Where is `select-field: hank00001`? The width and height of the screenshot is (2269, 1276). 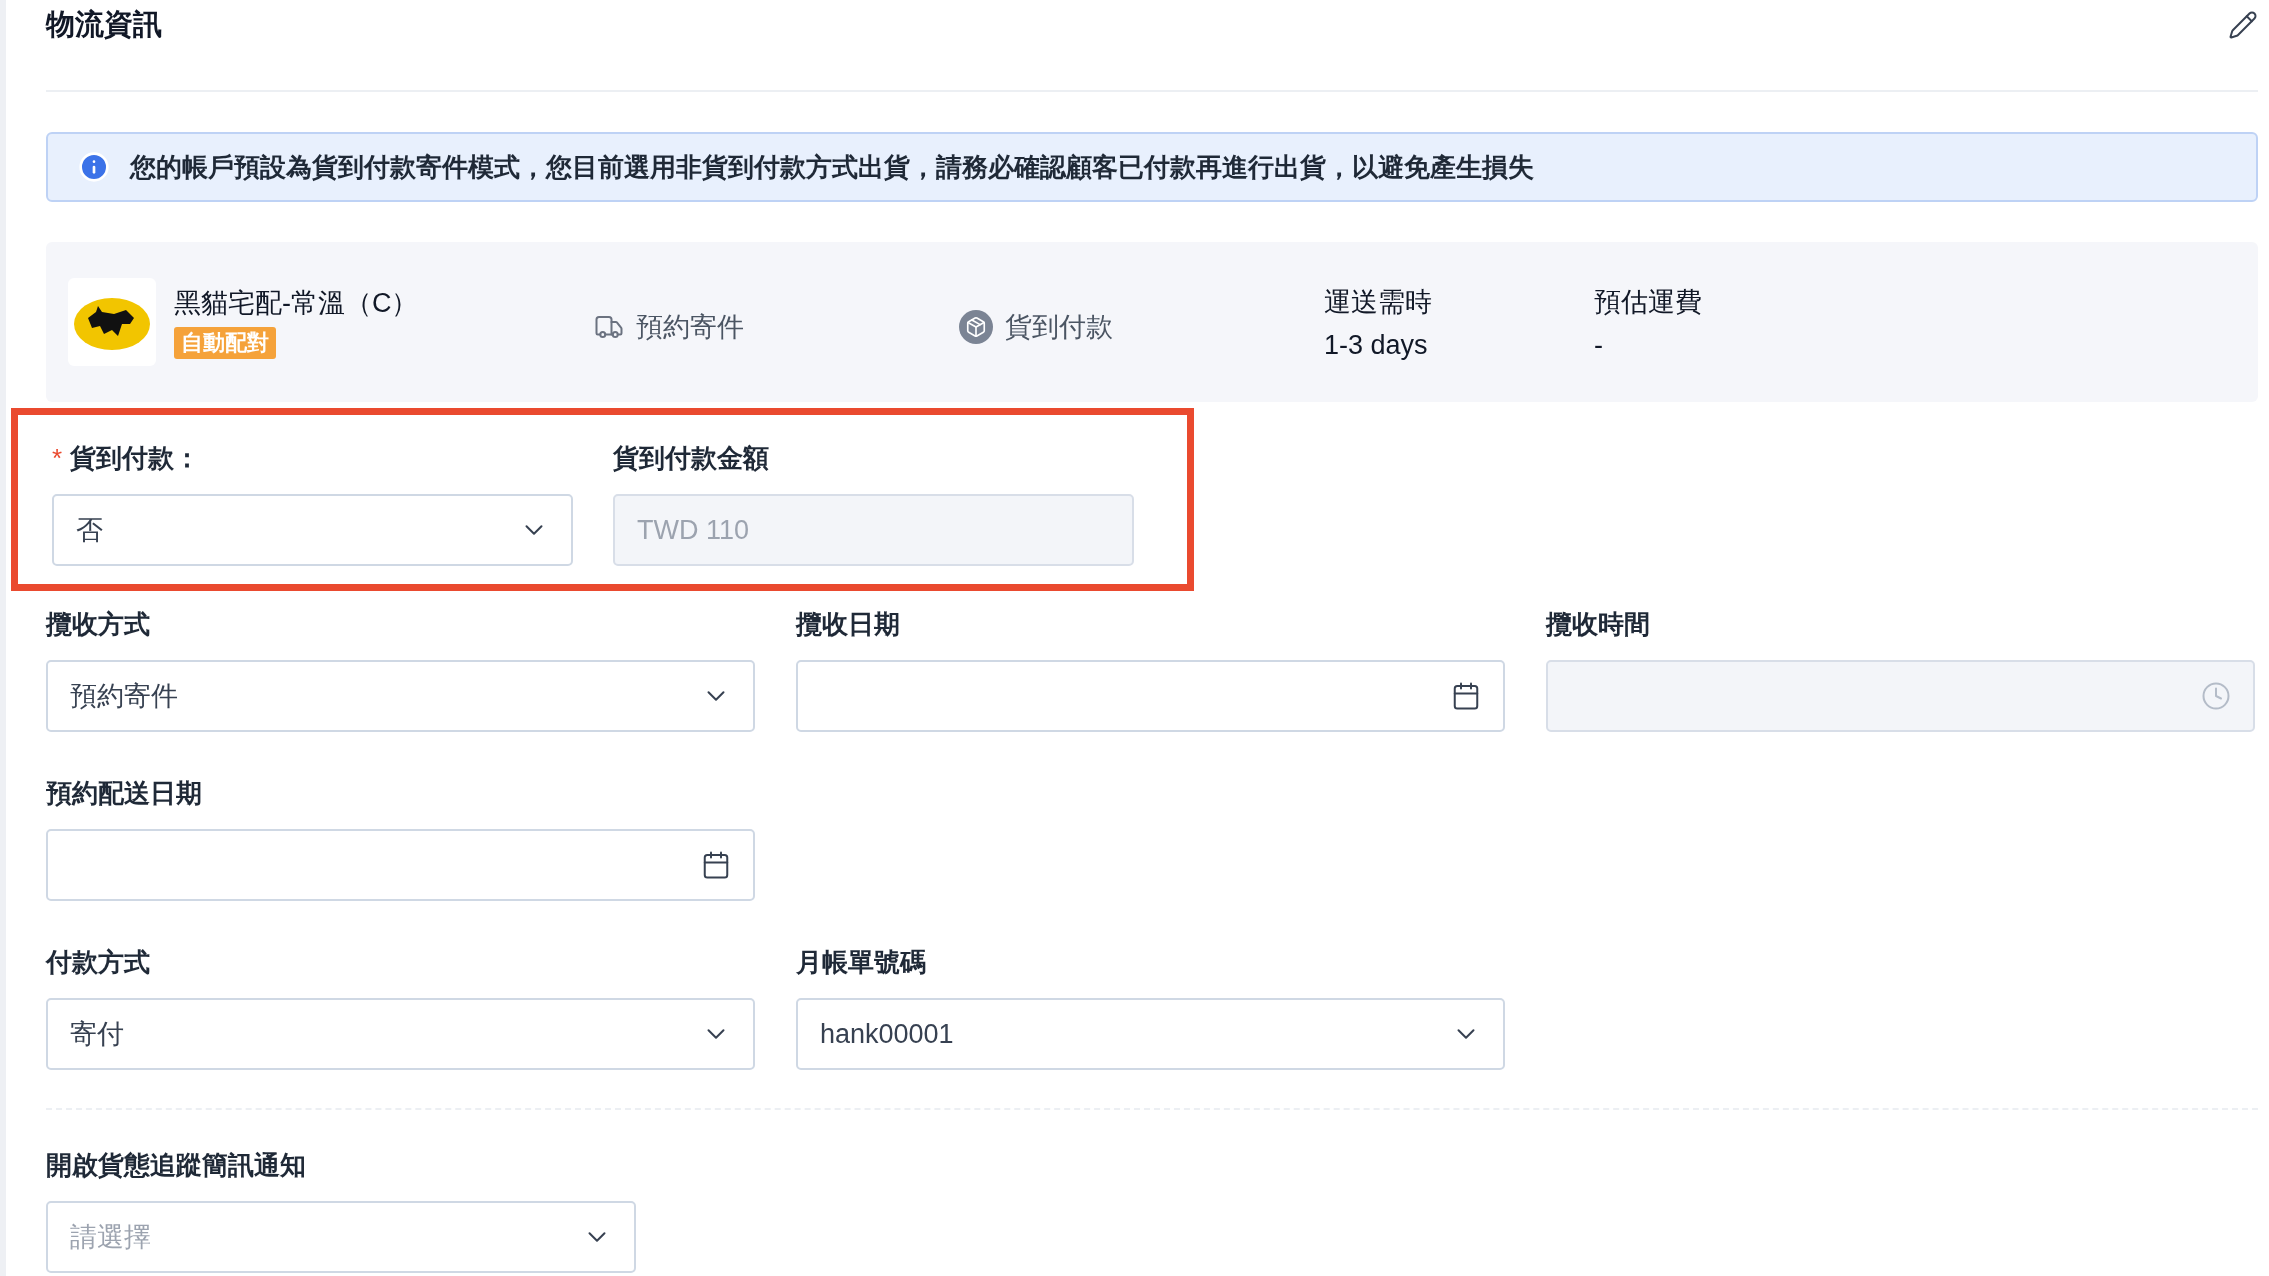
select-field: hank00001 is located at coordinates (1150, 1034).